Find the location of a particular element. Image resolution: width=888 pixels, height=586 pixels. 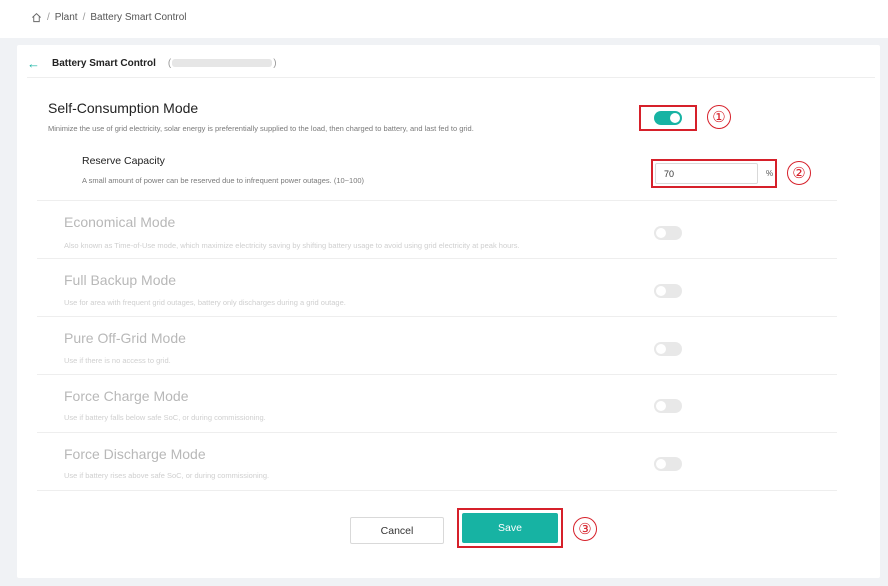

self-consumption-title: Self-Consumption Mode is located at coordinates (123, 108).